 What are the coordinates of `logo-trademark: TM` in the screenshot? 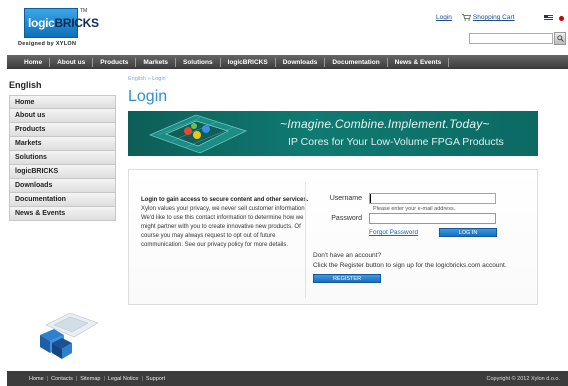 It's located at (84, 11).